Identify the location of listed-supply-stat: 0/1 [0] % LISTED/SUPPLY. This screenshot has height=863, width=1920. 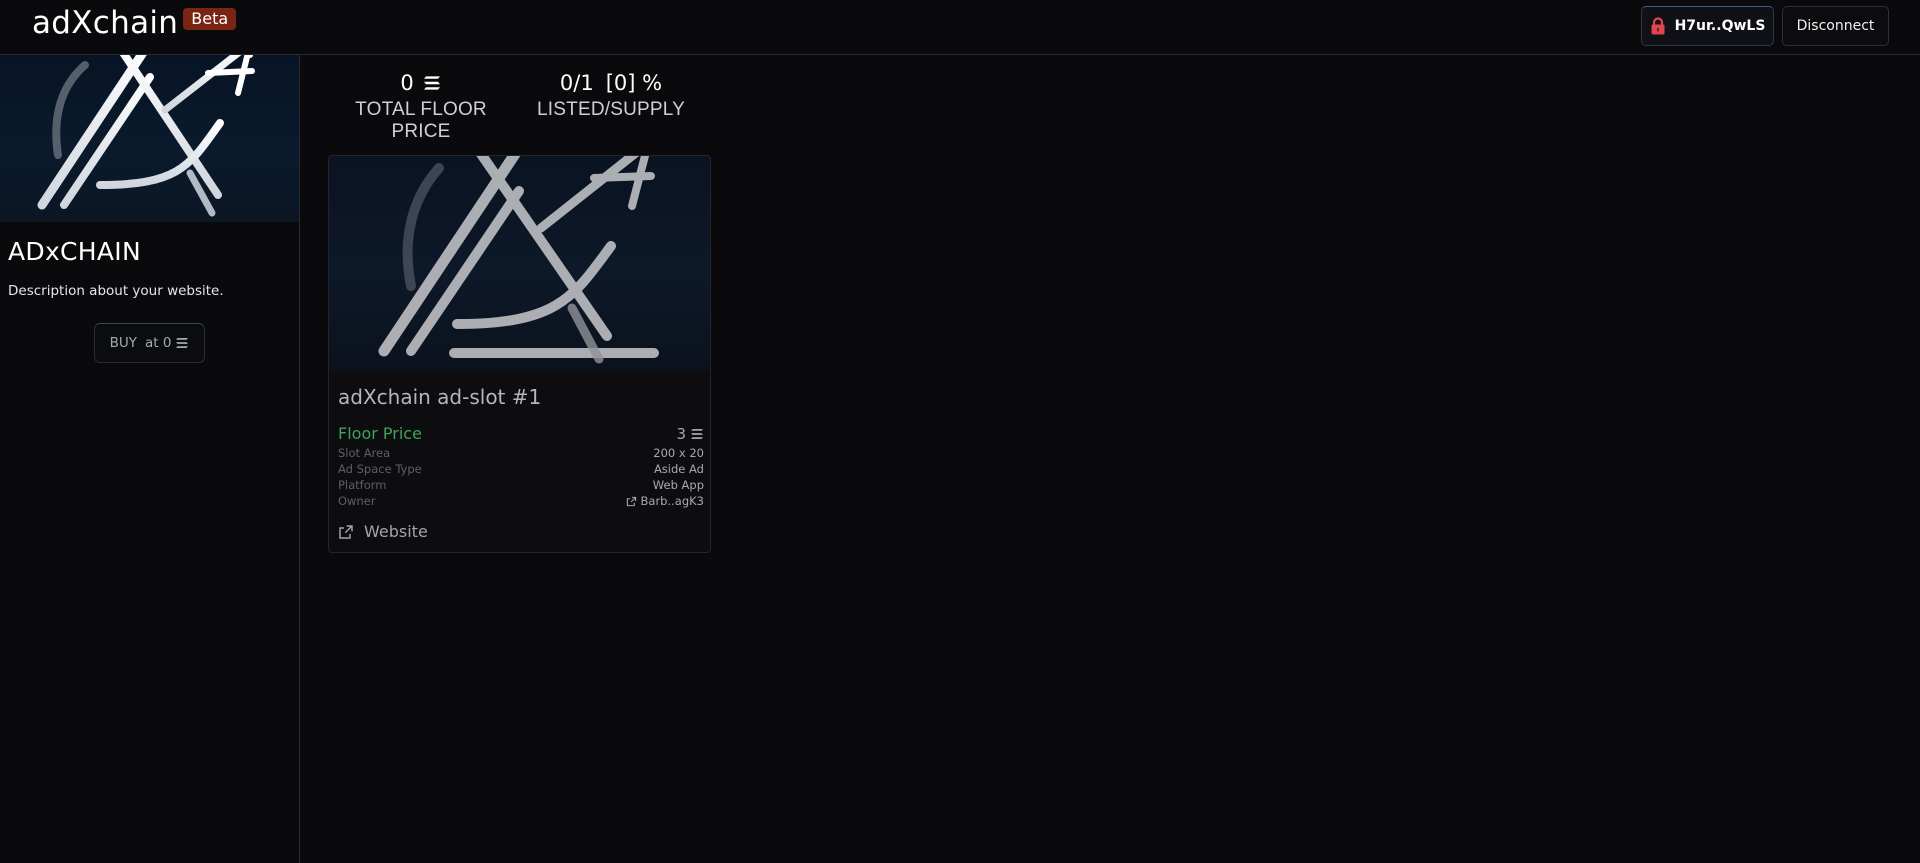
(611, 95).